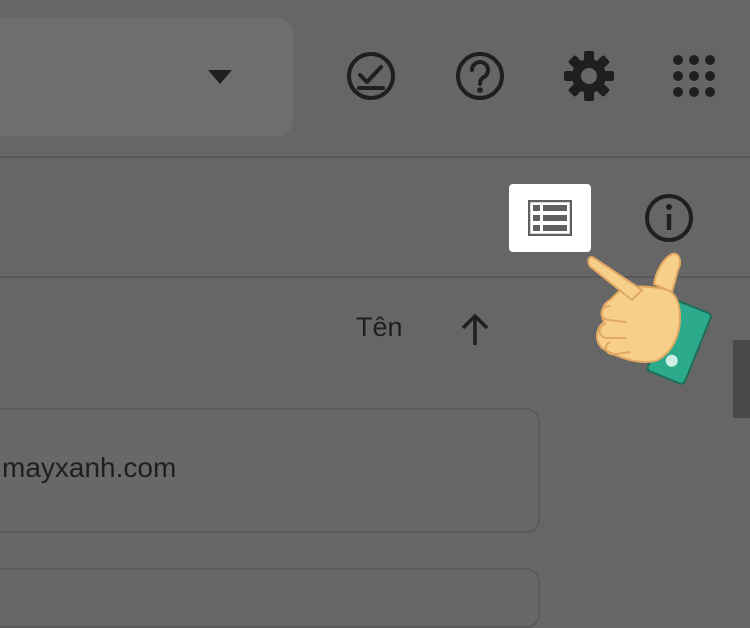  I want to click on caret-down-icon, so click(220, 78).